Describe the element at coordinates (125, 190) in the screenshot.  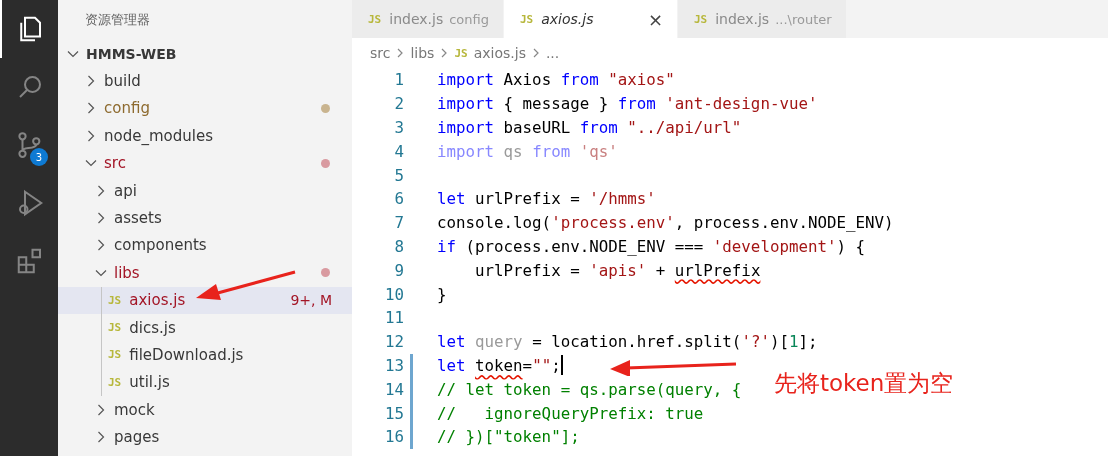
I see `item-label: api` at that location.